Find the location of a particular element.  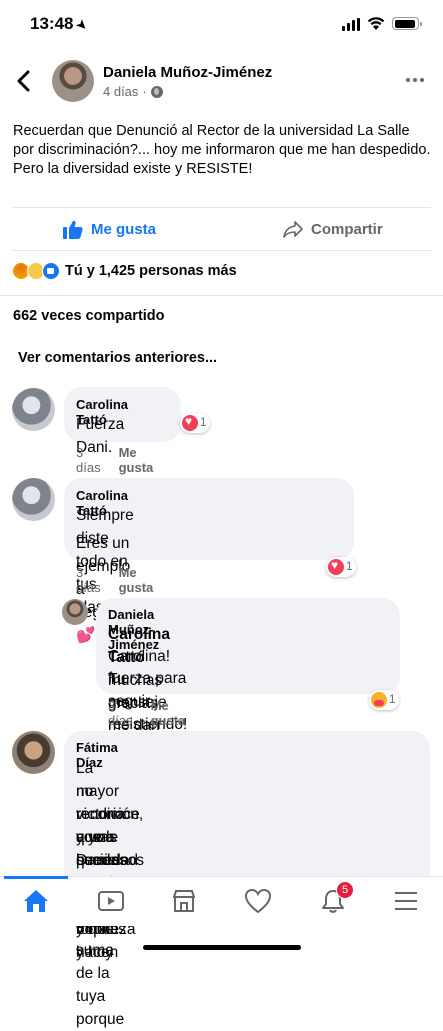

author-name: Daniela Muñoz-Jiménez is located at coordinates (187, 72).